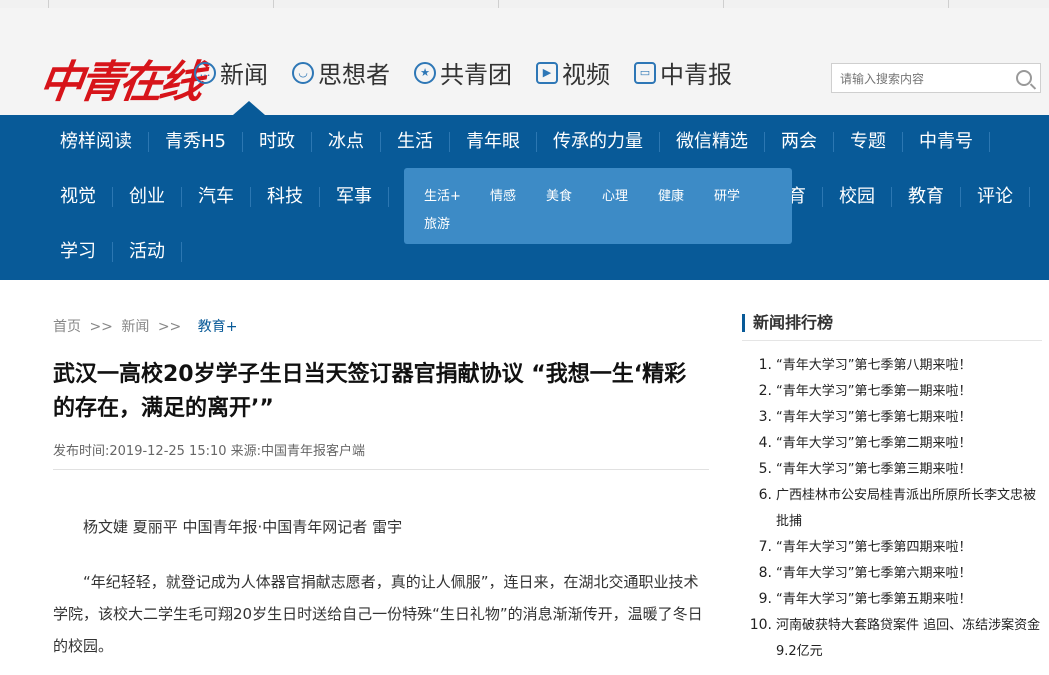  What do you see at coordinates (873, 547) in the screenshot?
I see `ranking-link: “青年大学习”第七季第四期来啦！` at bounding box center [873, 547].